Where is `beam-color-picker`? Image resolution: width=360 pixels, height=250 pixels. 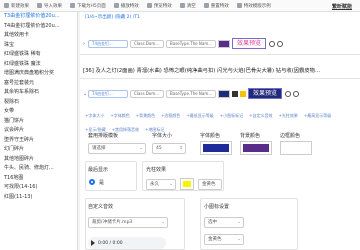 beam-color-picker is located at coordinates (187, 184).